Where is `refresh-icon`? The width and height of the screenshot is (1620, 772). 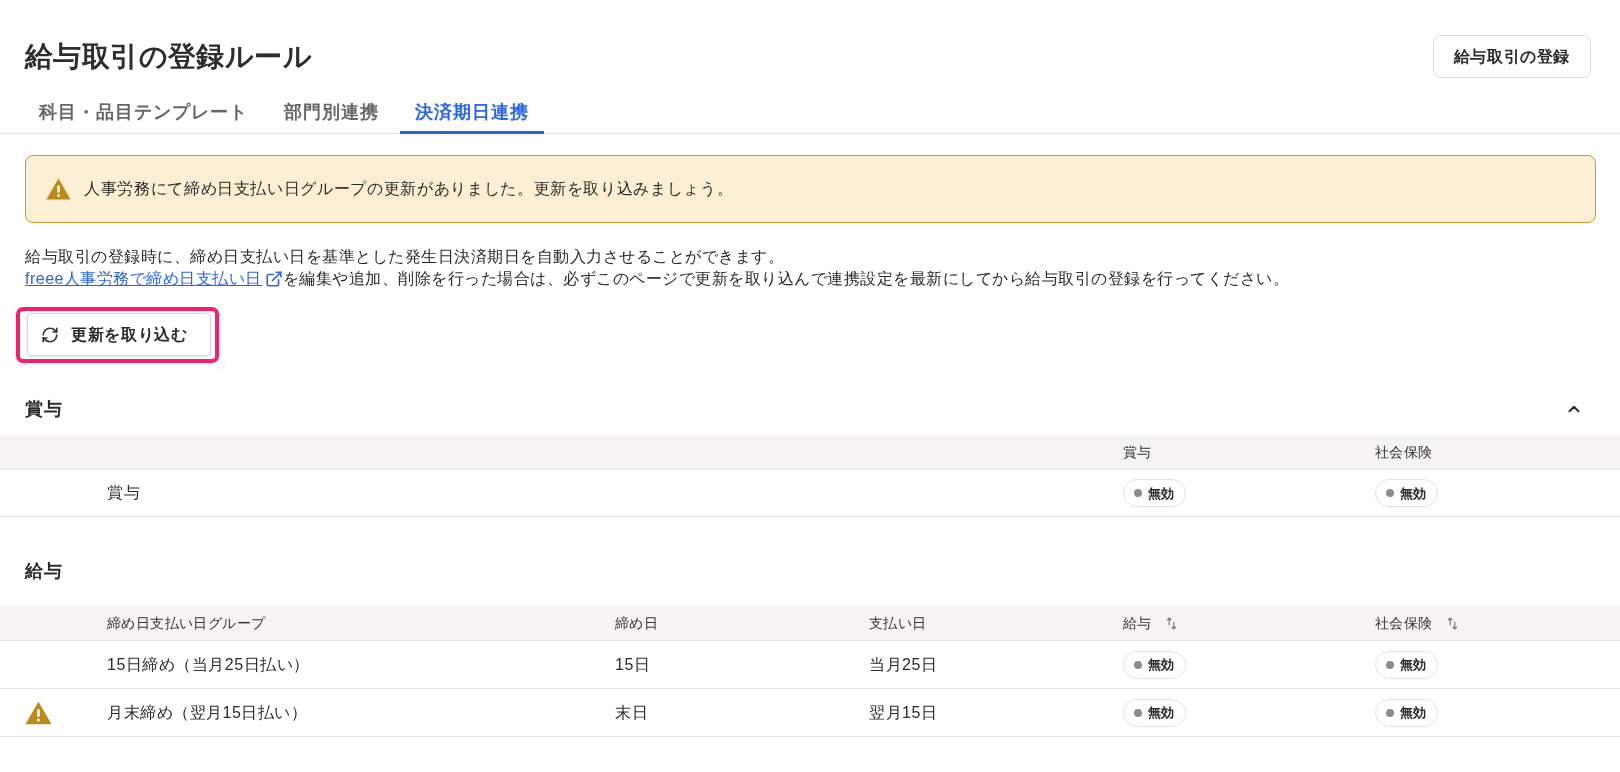 refresh-icon is located at coordinates (50, 334).